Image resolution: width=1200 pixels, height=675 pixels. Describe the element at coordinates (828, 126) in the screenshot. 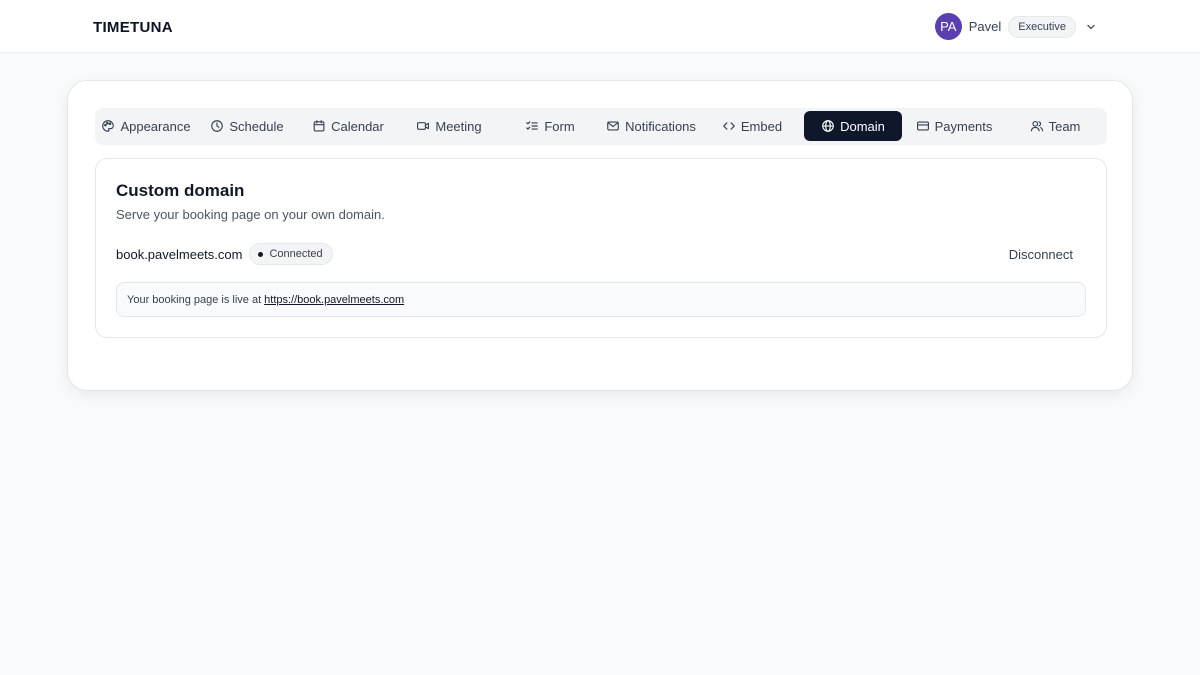

I see `globe-icon` at that location.